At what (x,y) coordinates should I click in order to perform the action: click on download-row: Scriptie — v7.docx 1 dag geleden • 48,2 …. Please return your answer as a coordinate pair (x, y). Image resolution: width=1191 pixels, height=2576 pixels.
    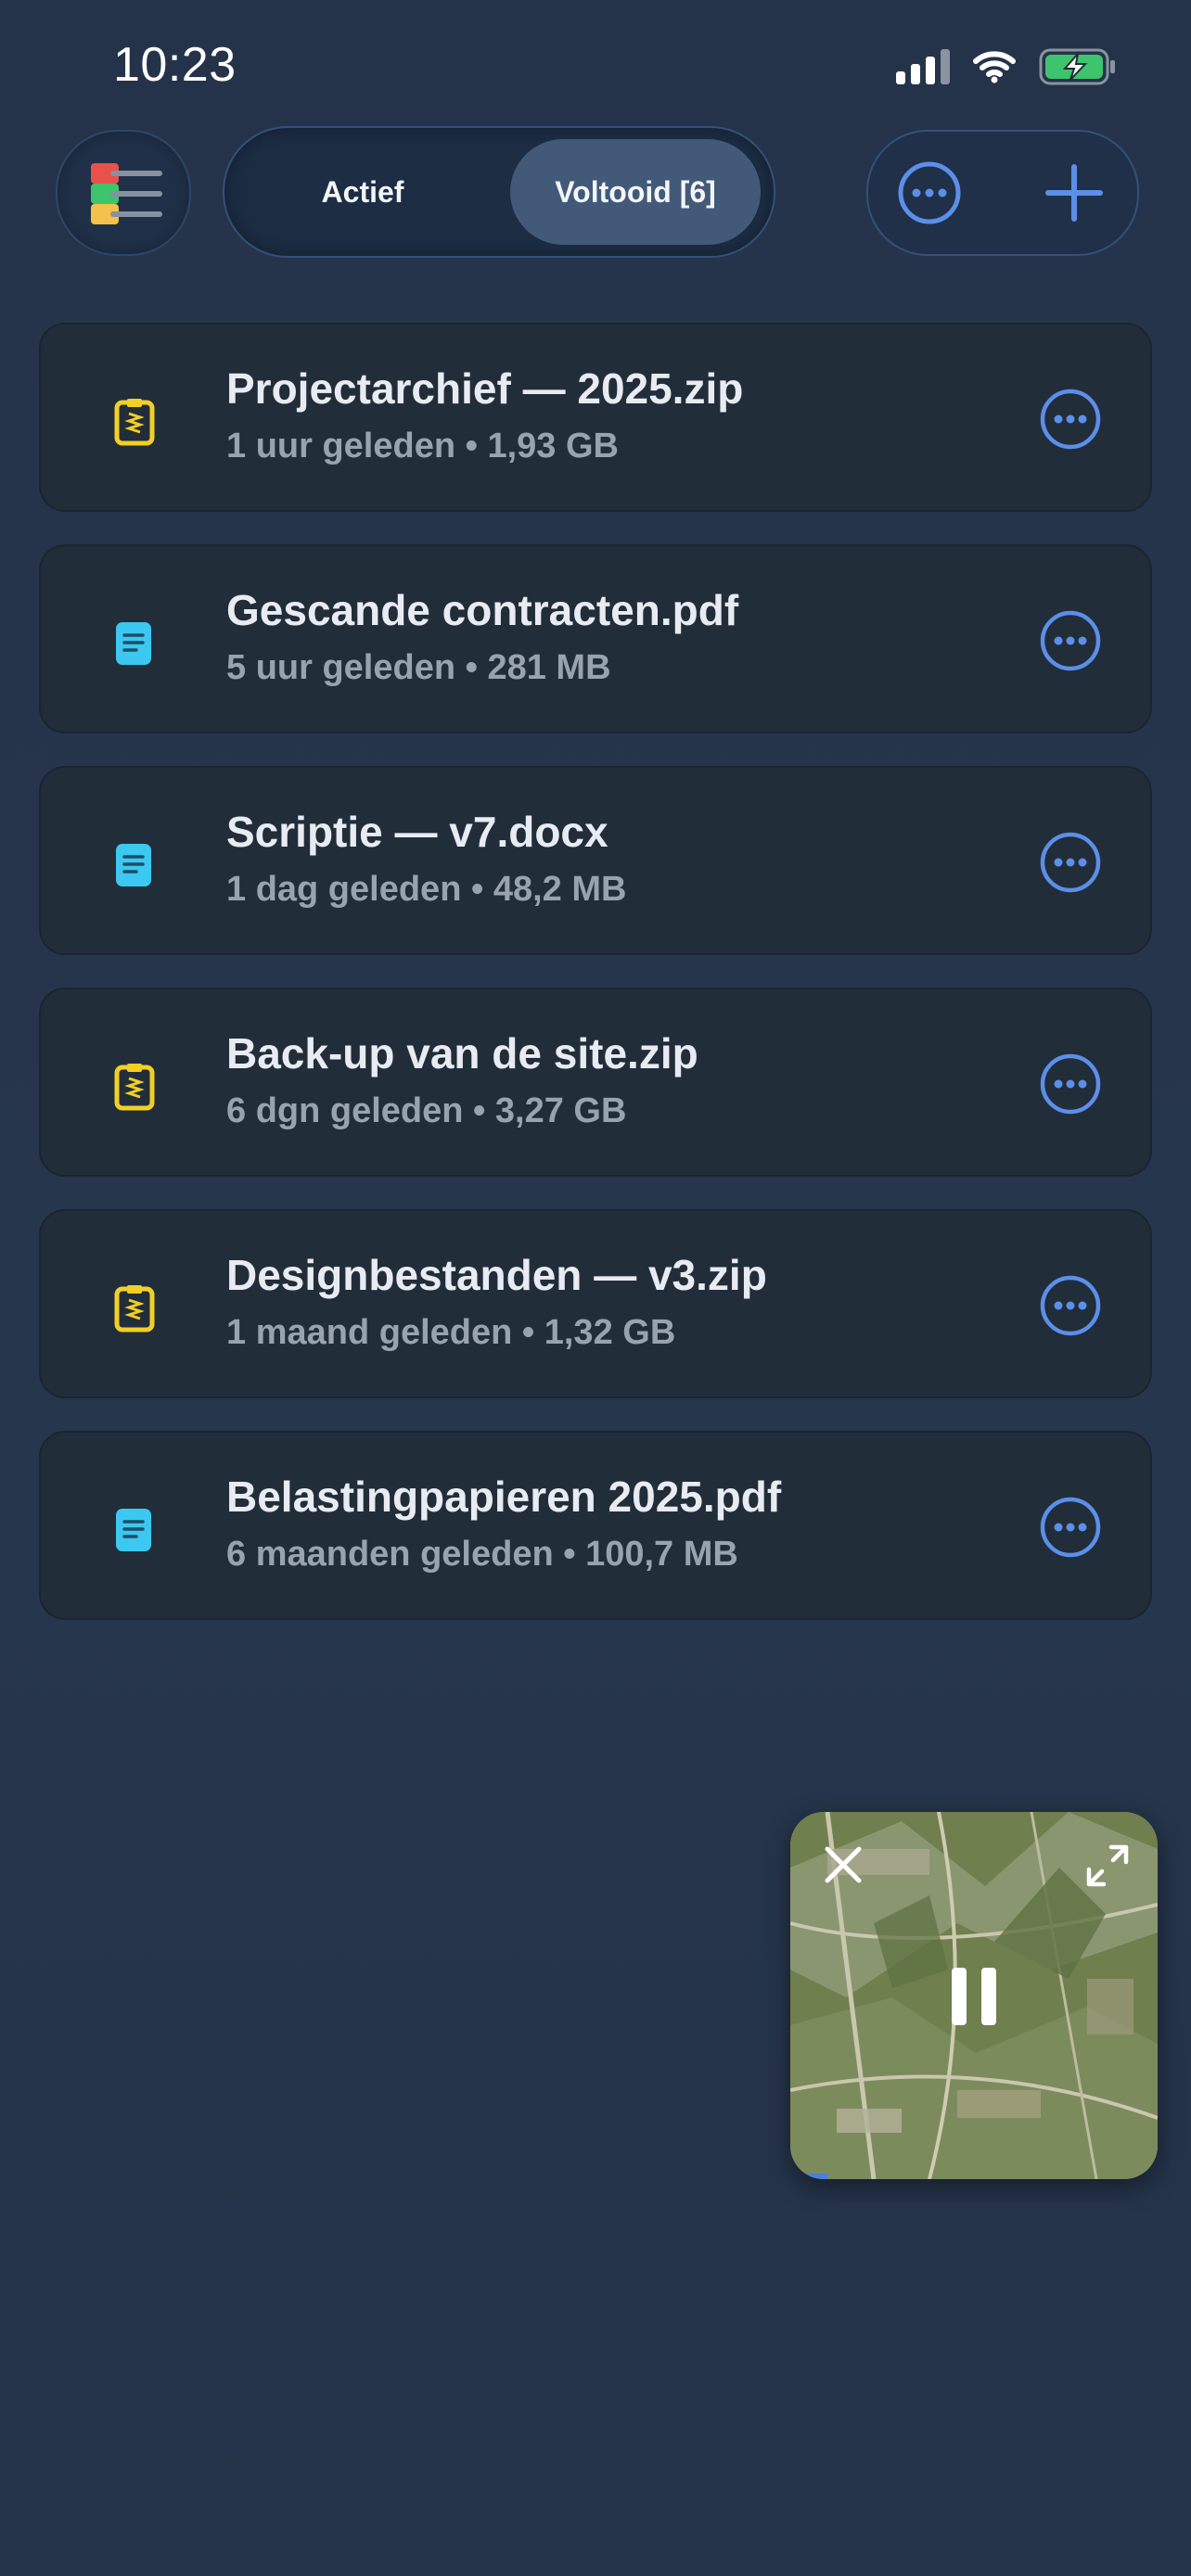
    Looking at the image, I should click on (595, 860).